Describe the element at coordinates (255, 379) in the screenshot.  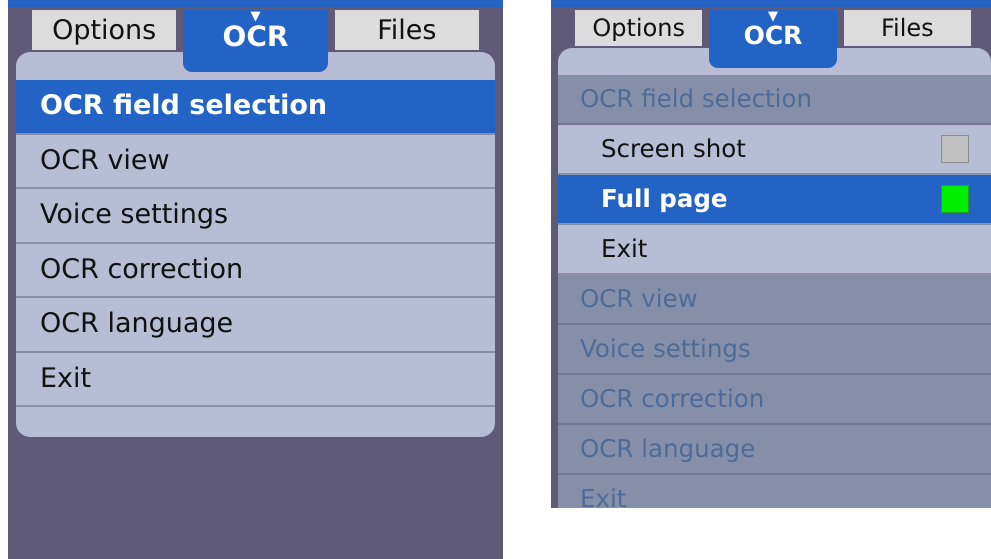
I see `menu-item: Exit` at that location.